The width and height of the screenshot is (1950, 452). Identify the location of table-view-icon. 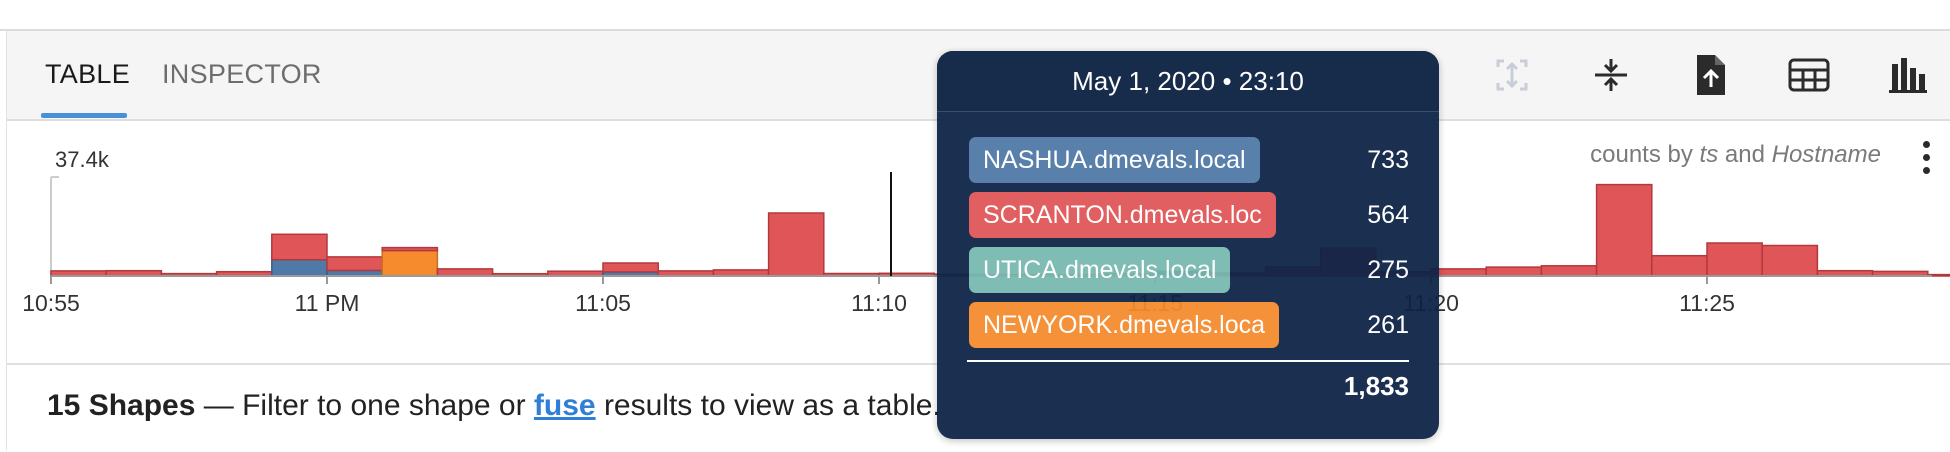
(1809, 75).